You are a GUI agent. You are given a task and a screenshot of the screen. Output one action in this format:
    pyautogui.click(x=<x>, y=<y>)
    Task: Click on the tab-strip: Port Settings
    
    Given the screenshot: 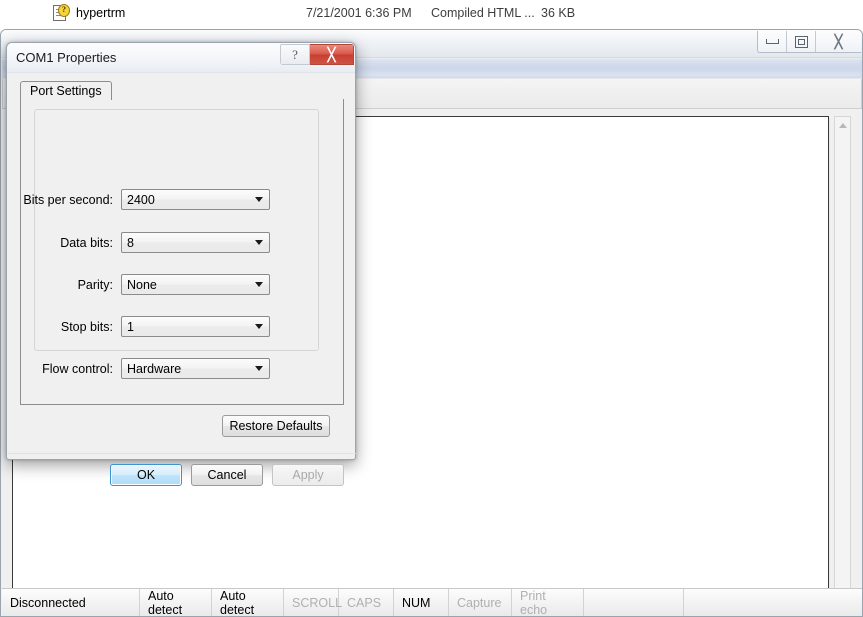 What is the action you would take?
    pyautogui.click(x=182, y=90)
    